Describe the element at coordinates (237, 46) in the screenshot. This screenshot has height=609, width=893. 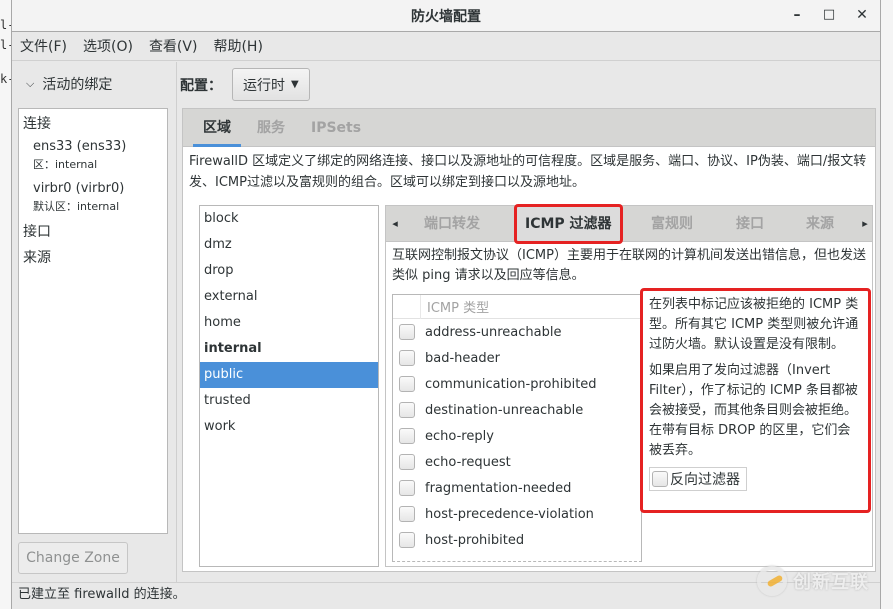
I see `menu-help: 帮助(H)` at that location.